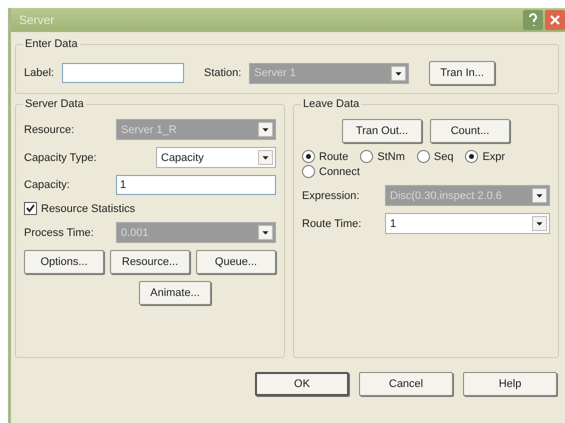 The height and width of the screenshot is (423, 565). What do you see at coordinates (51, 44) in the screenshot?
I see `group-title: Enter Data` at bounding box center [51, 44].